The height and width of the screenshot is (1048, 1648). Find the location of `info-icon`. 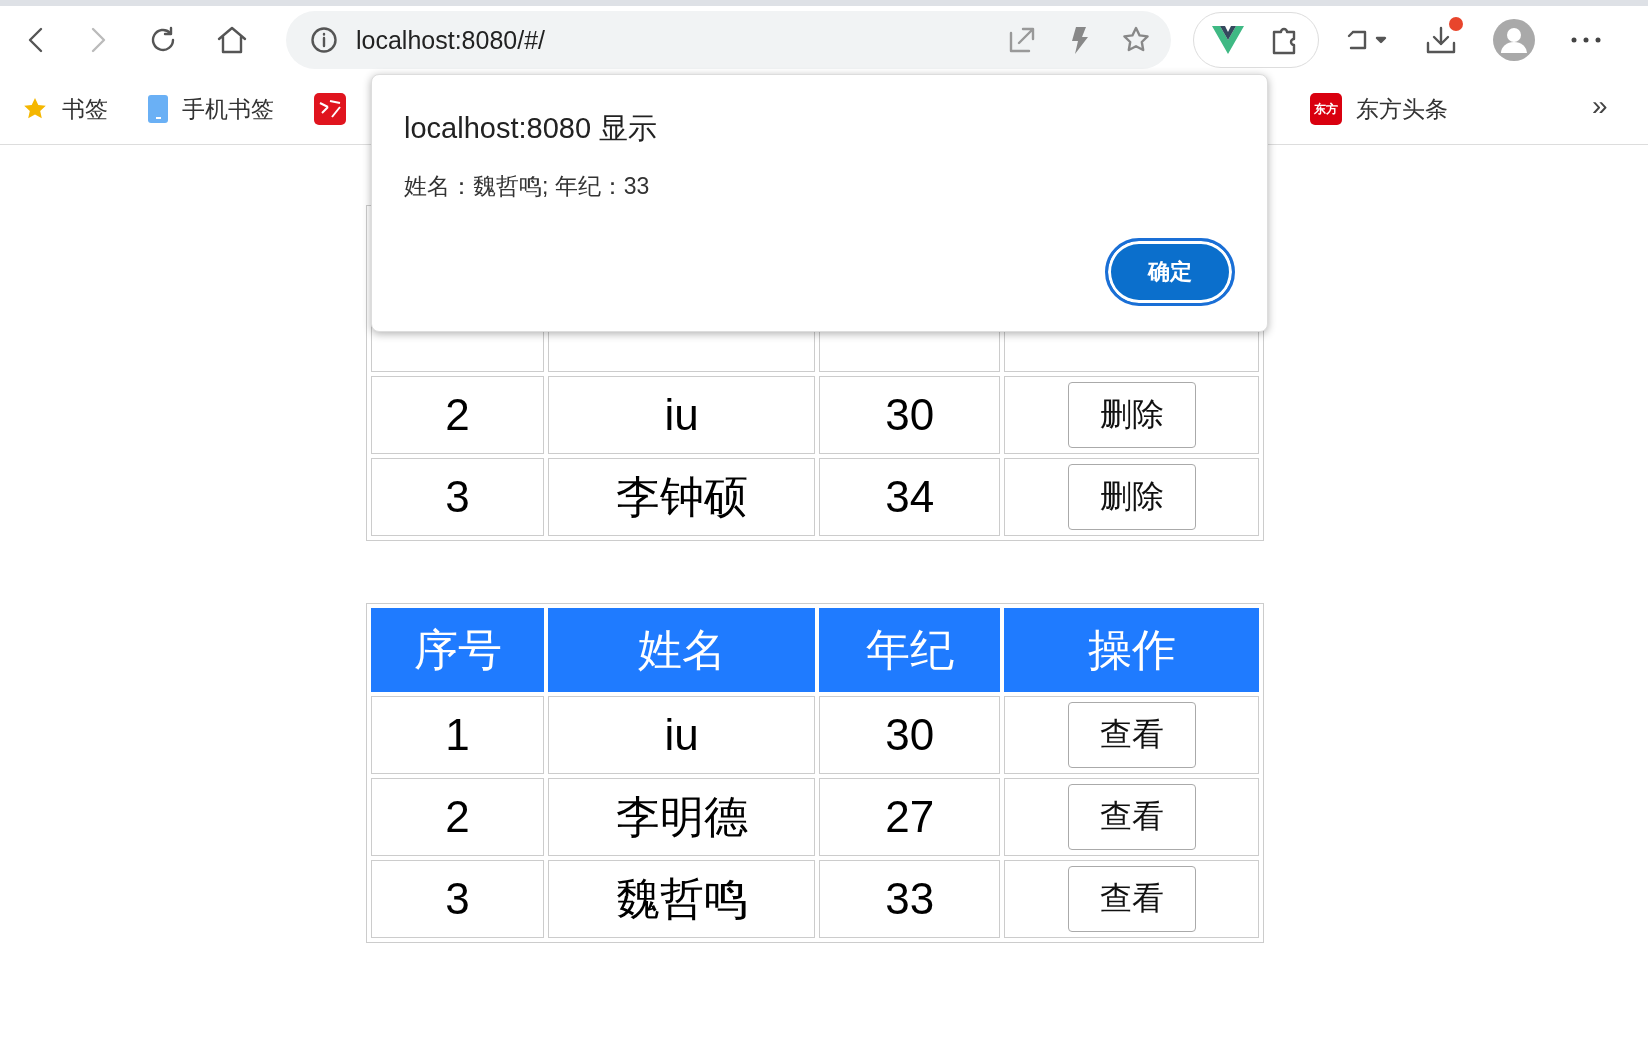

info-icon is located at coordinates (324, 40).